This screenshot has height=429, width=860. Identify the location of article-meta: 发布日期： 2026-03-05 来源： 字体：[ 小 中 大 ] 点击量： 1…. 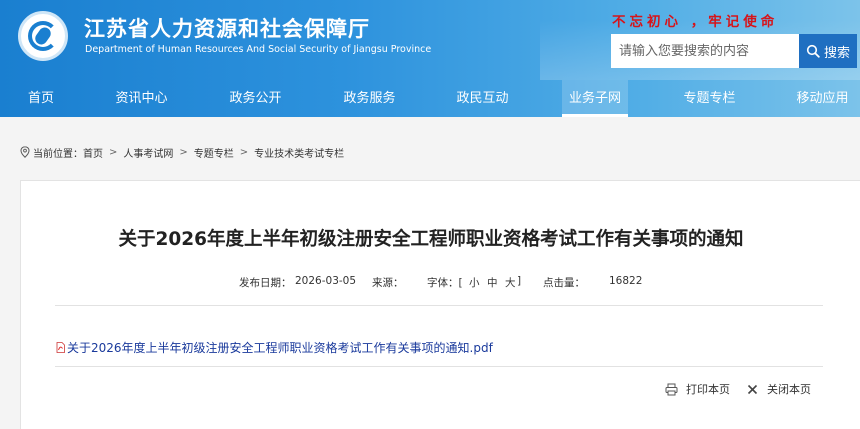
(431, 283).